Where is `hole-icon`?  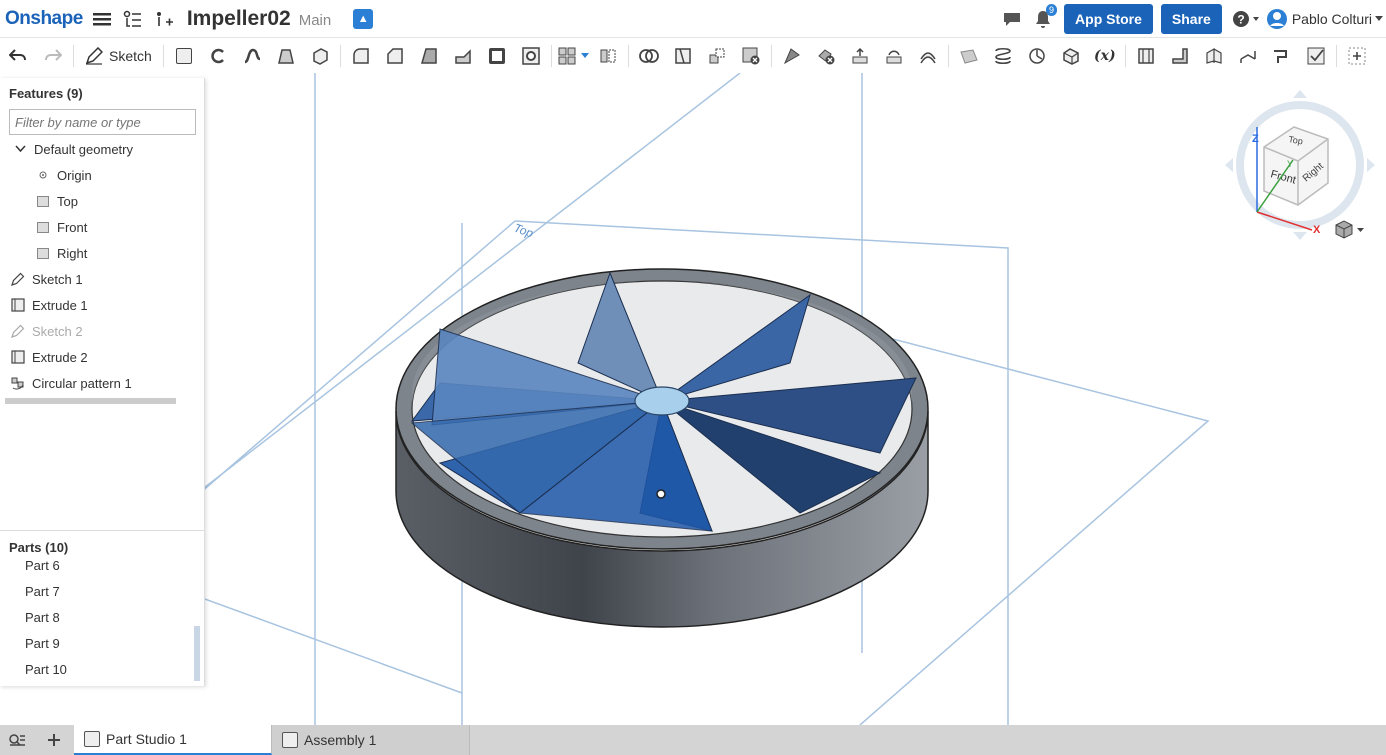
hole-icon is located at coordinates (531, 56).